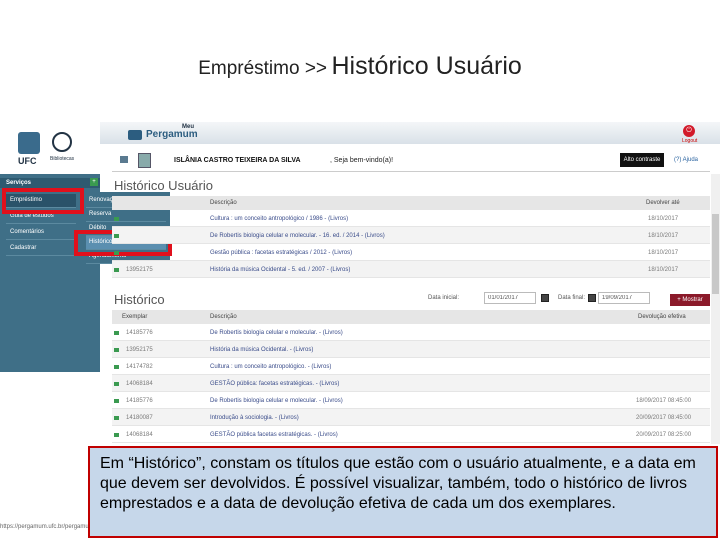 The image size is (720, 540). Describe the element at coordinates (362, 160) in the screenshot. I see `welcome-text: , Seja bem-vindo(a)!` at that location.